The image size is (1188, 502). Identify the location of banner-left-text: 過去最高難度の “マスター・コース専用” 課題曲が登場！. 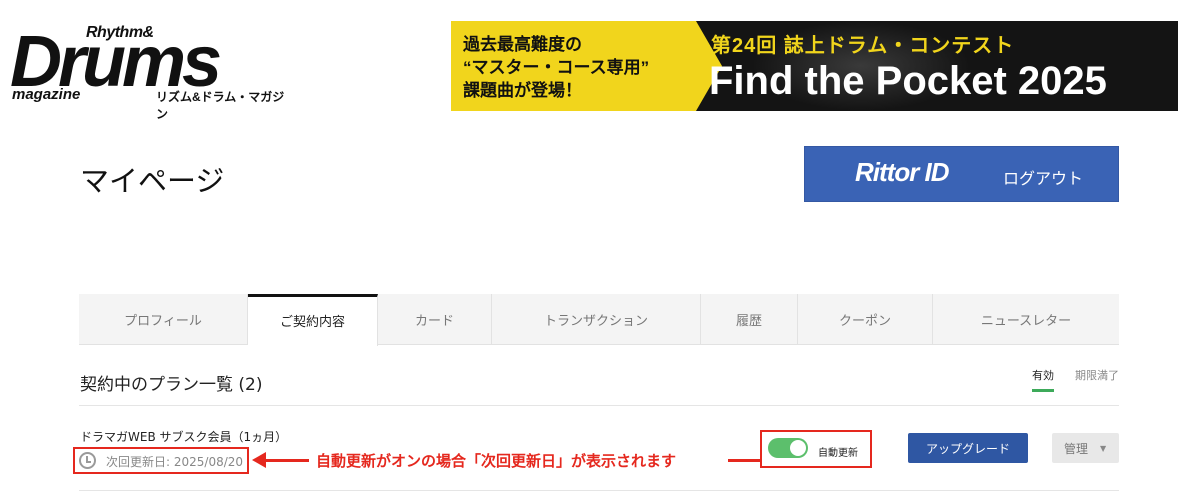
(556, 67).